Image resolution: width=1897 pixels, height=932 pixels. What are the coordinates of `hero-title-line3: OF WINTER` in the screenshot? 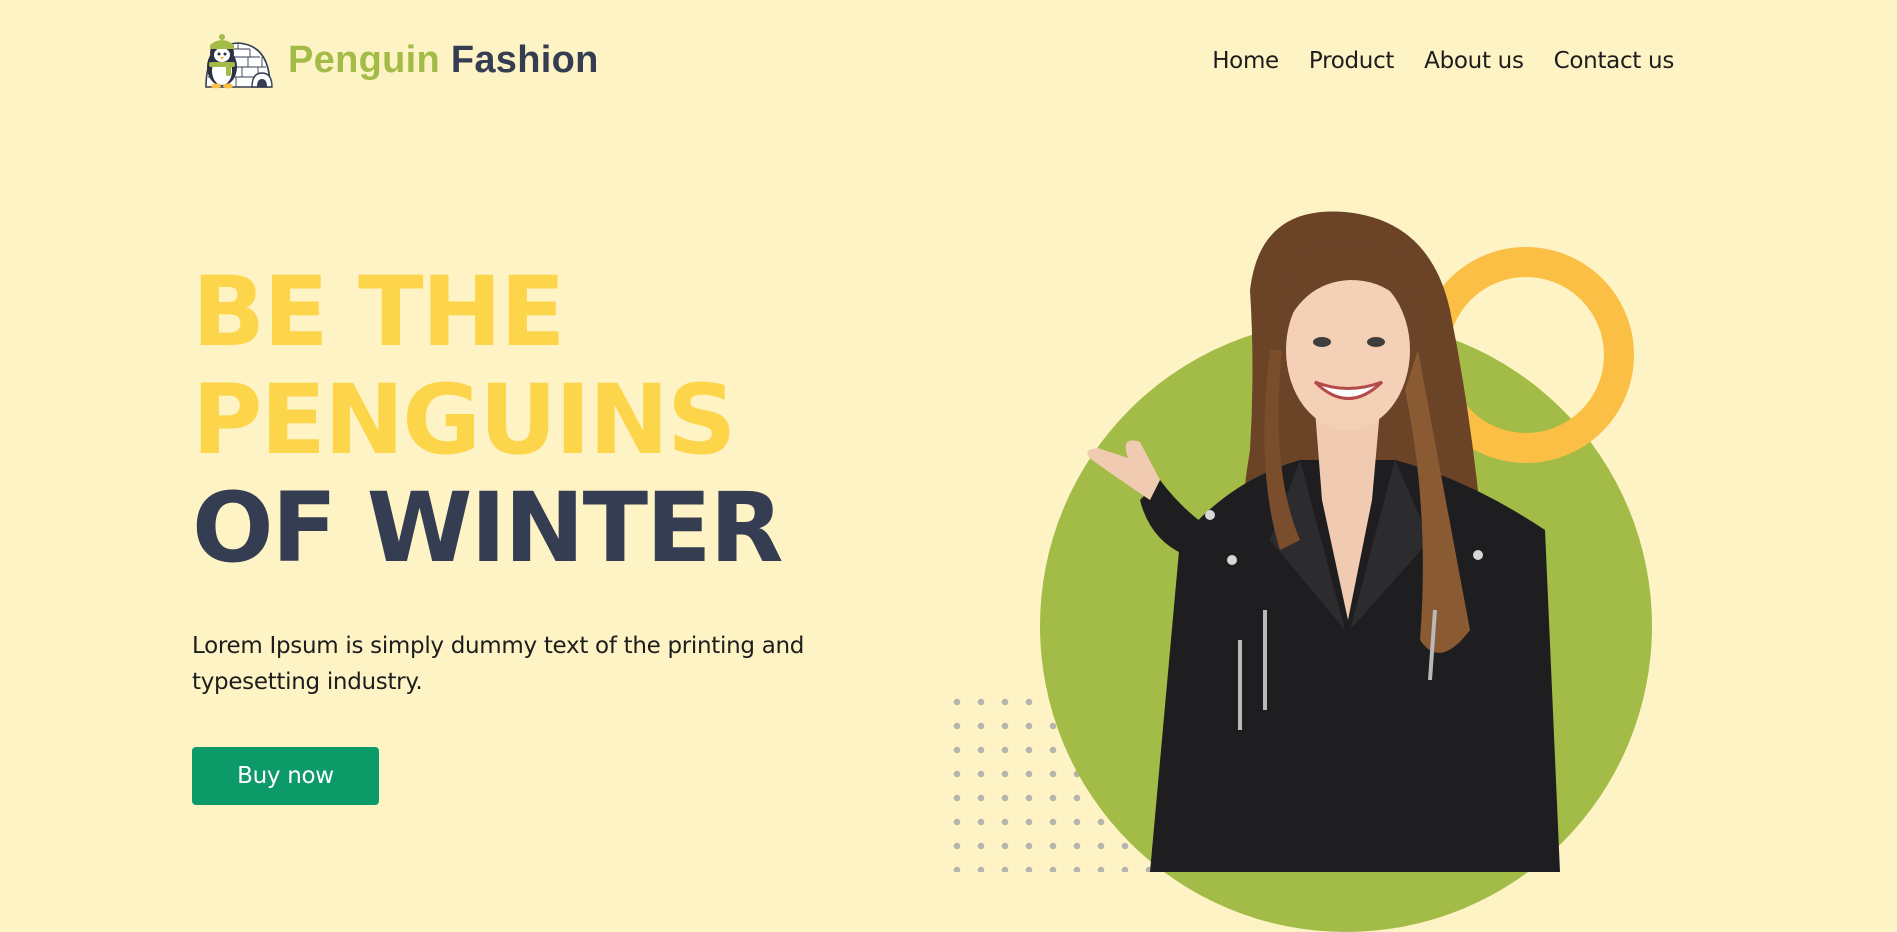 It's located at (488, 528).